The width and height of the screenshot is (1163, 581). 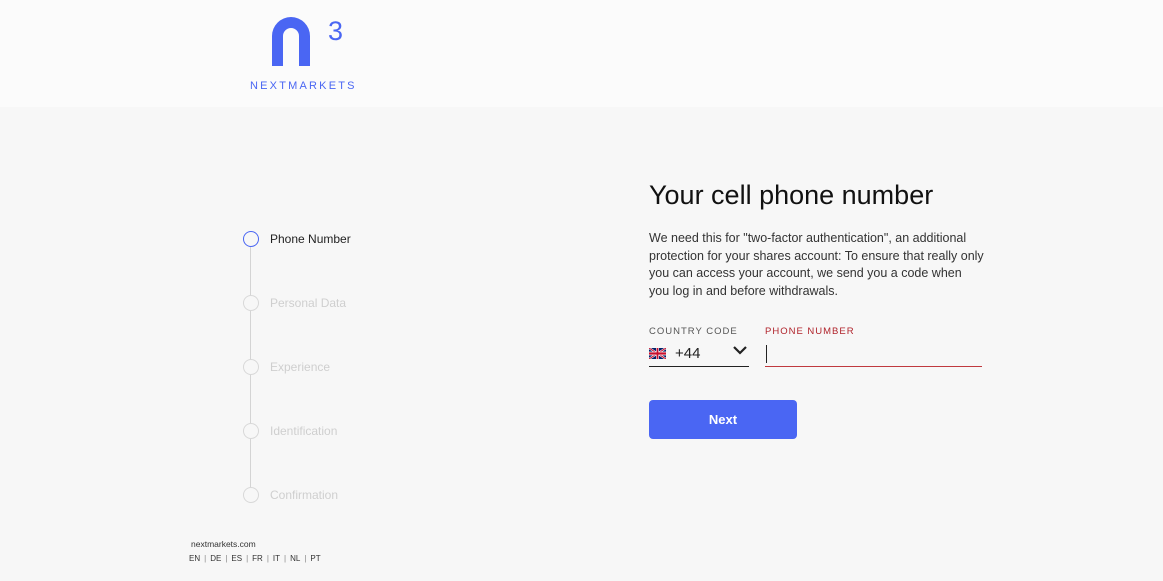 I want to click on lang-it: IT, so click(x=276, y=558).